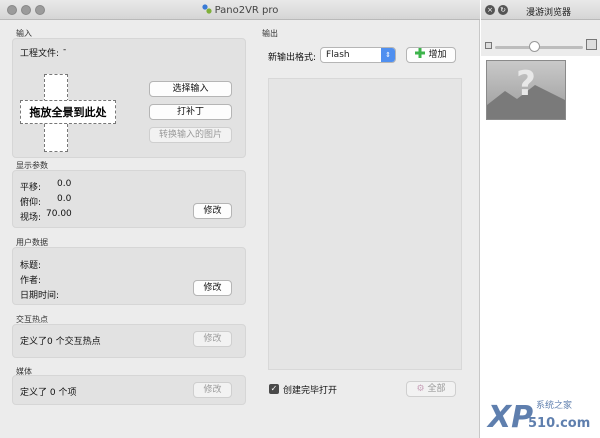 The height and width of the screenshot is (438, 600). What do you see at coordinates (190, 135) in the screenshot?
I see `convert-input-button: 转换输入的图片` at bounding box center [190, 135].